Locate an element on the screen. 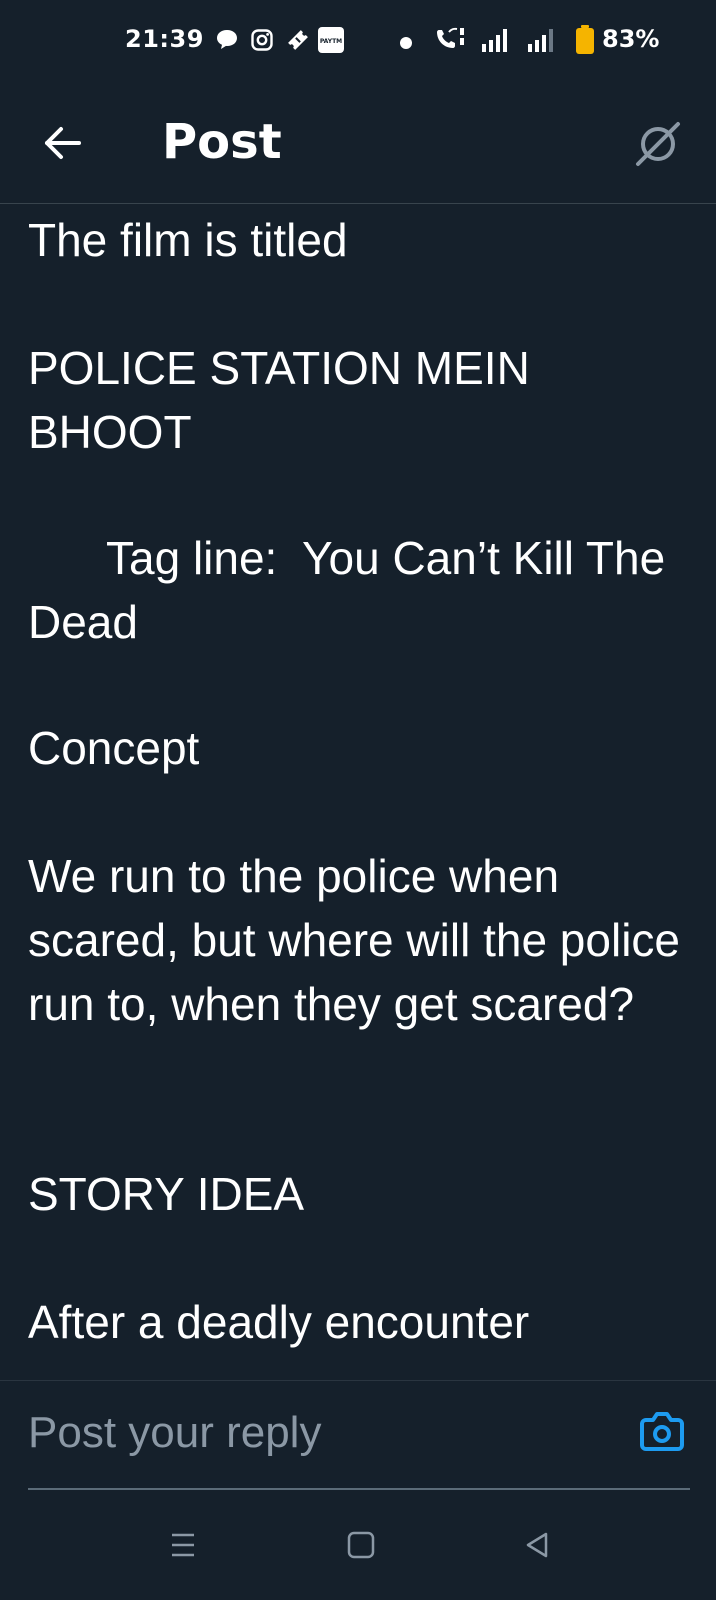 The width and height of the screenshot is (716, 1600). camera-button is located at coordinates (662, 1431).